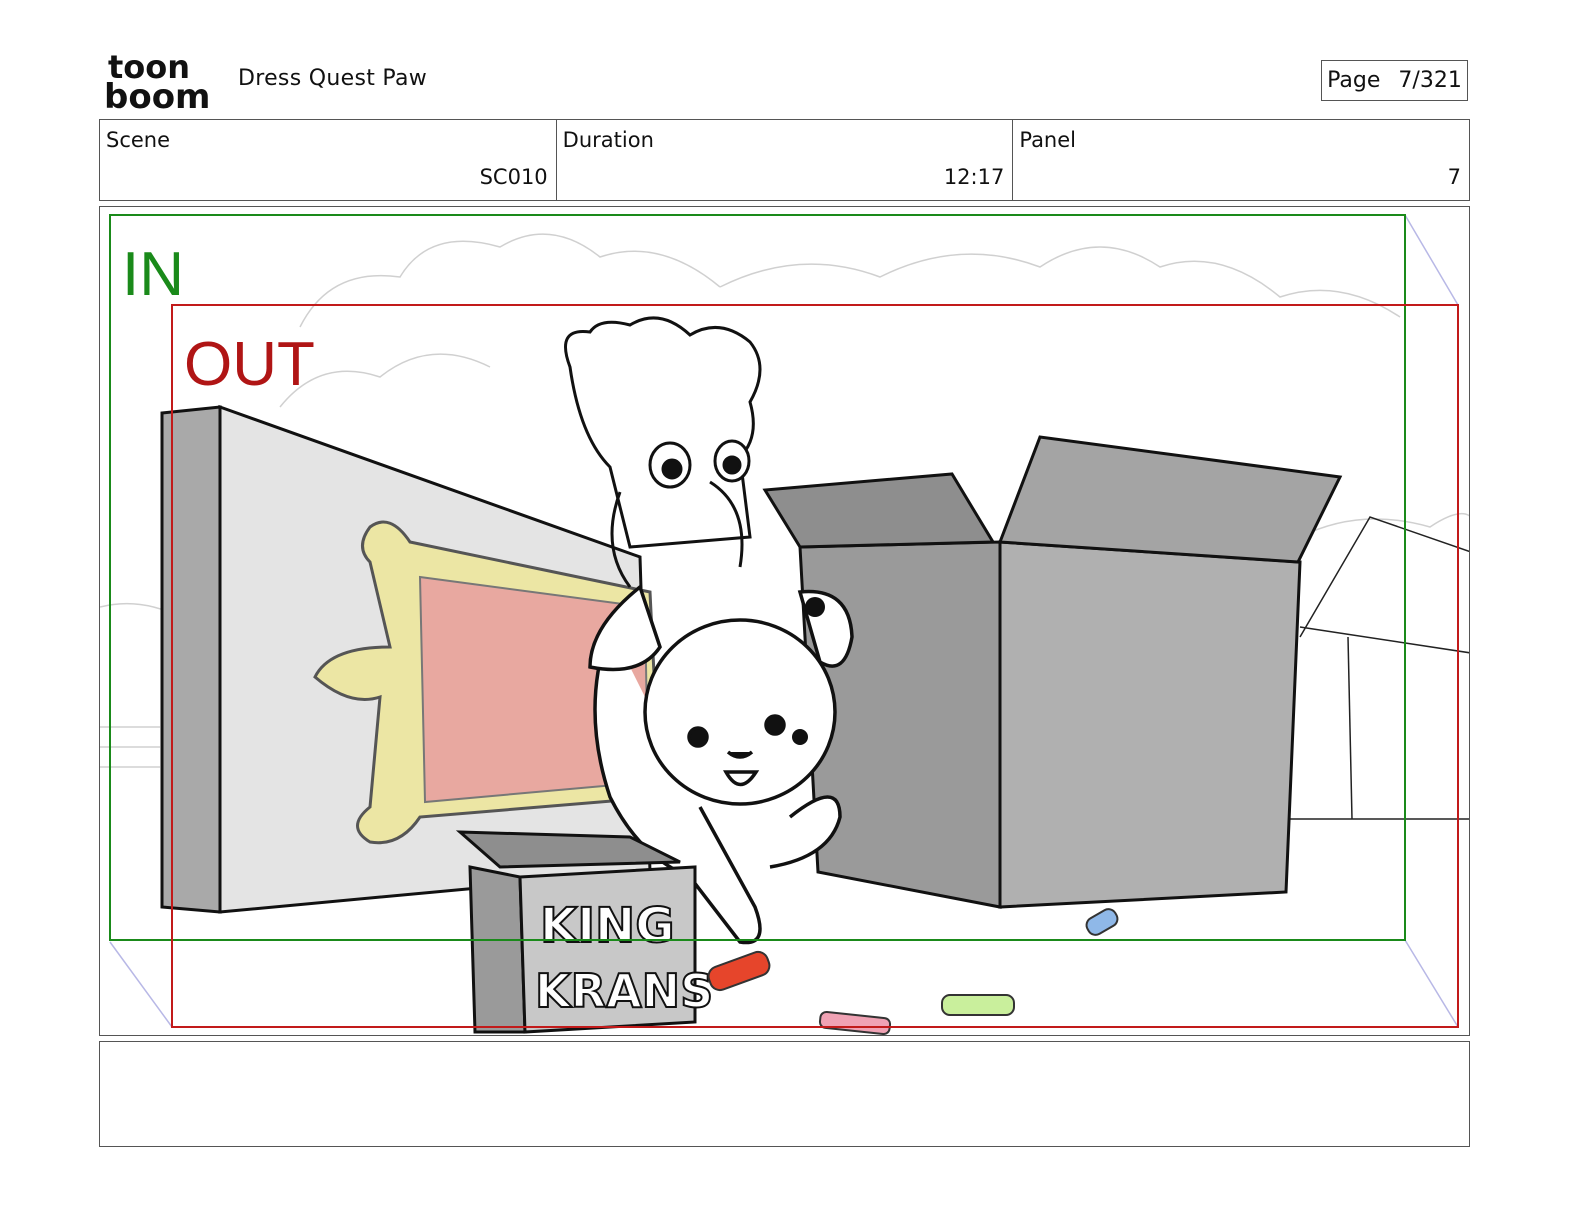 The image size is (1584, 1224). I want to click on toon-boom-logo: toon boom, so click(159, 82).